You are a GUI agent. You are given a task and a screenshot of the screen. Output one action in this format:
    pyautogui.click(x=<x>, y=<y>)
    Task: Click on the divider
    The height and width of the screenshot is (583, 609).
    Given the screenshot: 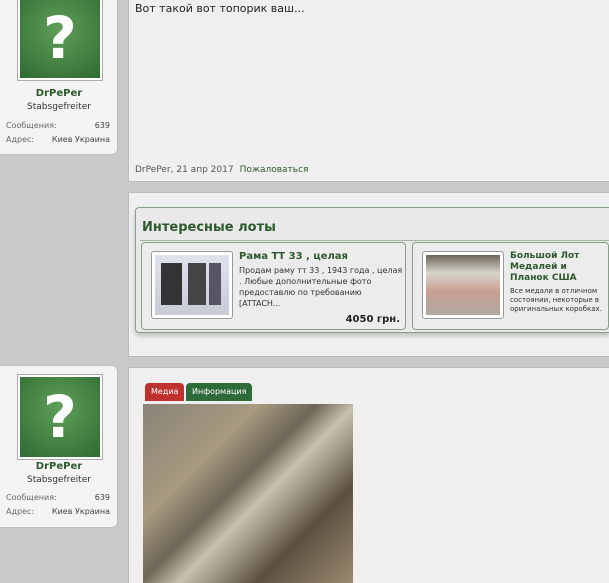 What is the action you would take?
    pyautogui.click(x=374, y=240)
    